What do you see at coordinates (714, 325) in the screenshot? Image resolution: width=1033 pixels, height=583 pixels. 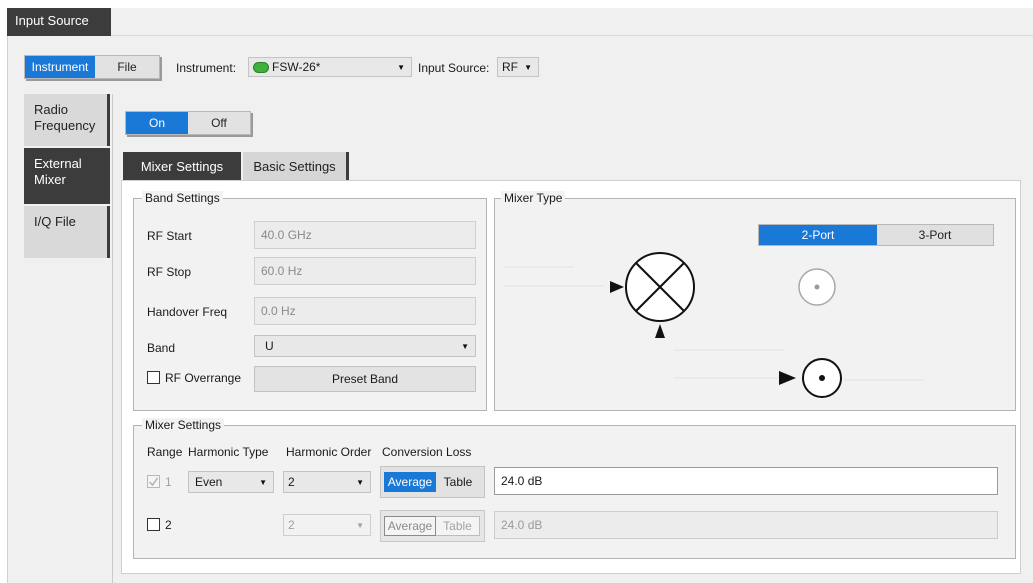 I see `mixer-diagram` at bounding box center [714, 325].